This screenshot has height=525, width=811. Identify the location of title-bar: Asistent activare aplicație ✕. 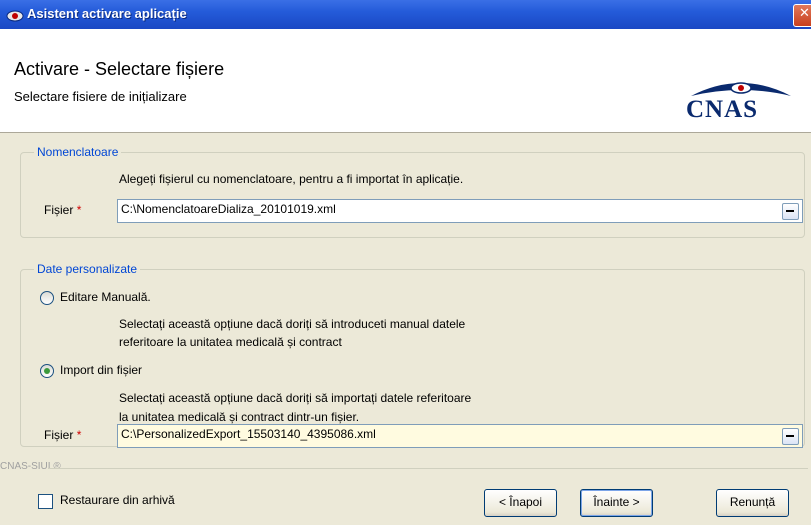
(405, 14).